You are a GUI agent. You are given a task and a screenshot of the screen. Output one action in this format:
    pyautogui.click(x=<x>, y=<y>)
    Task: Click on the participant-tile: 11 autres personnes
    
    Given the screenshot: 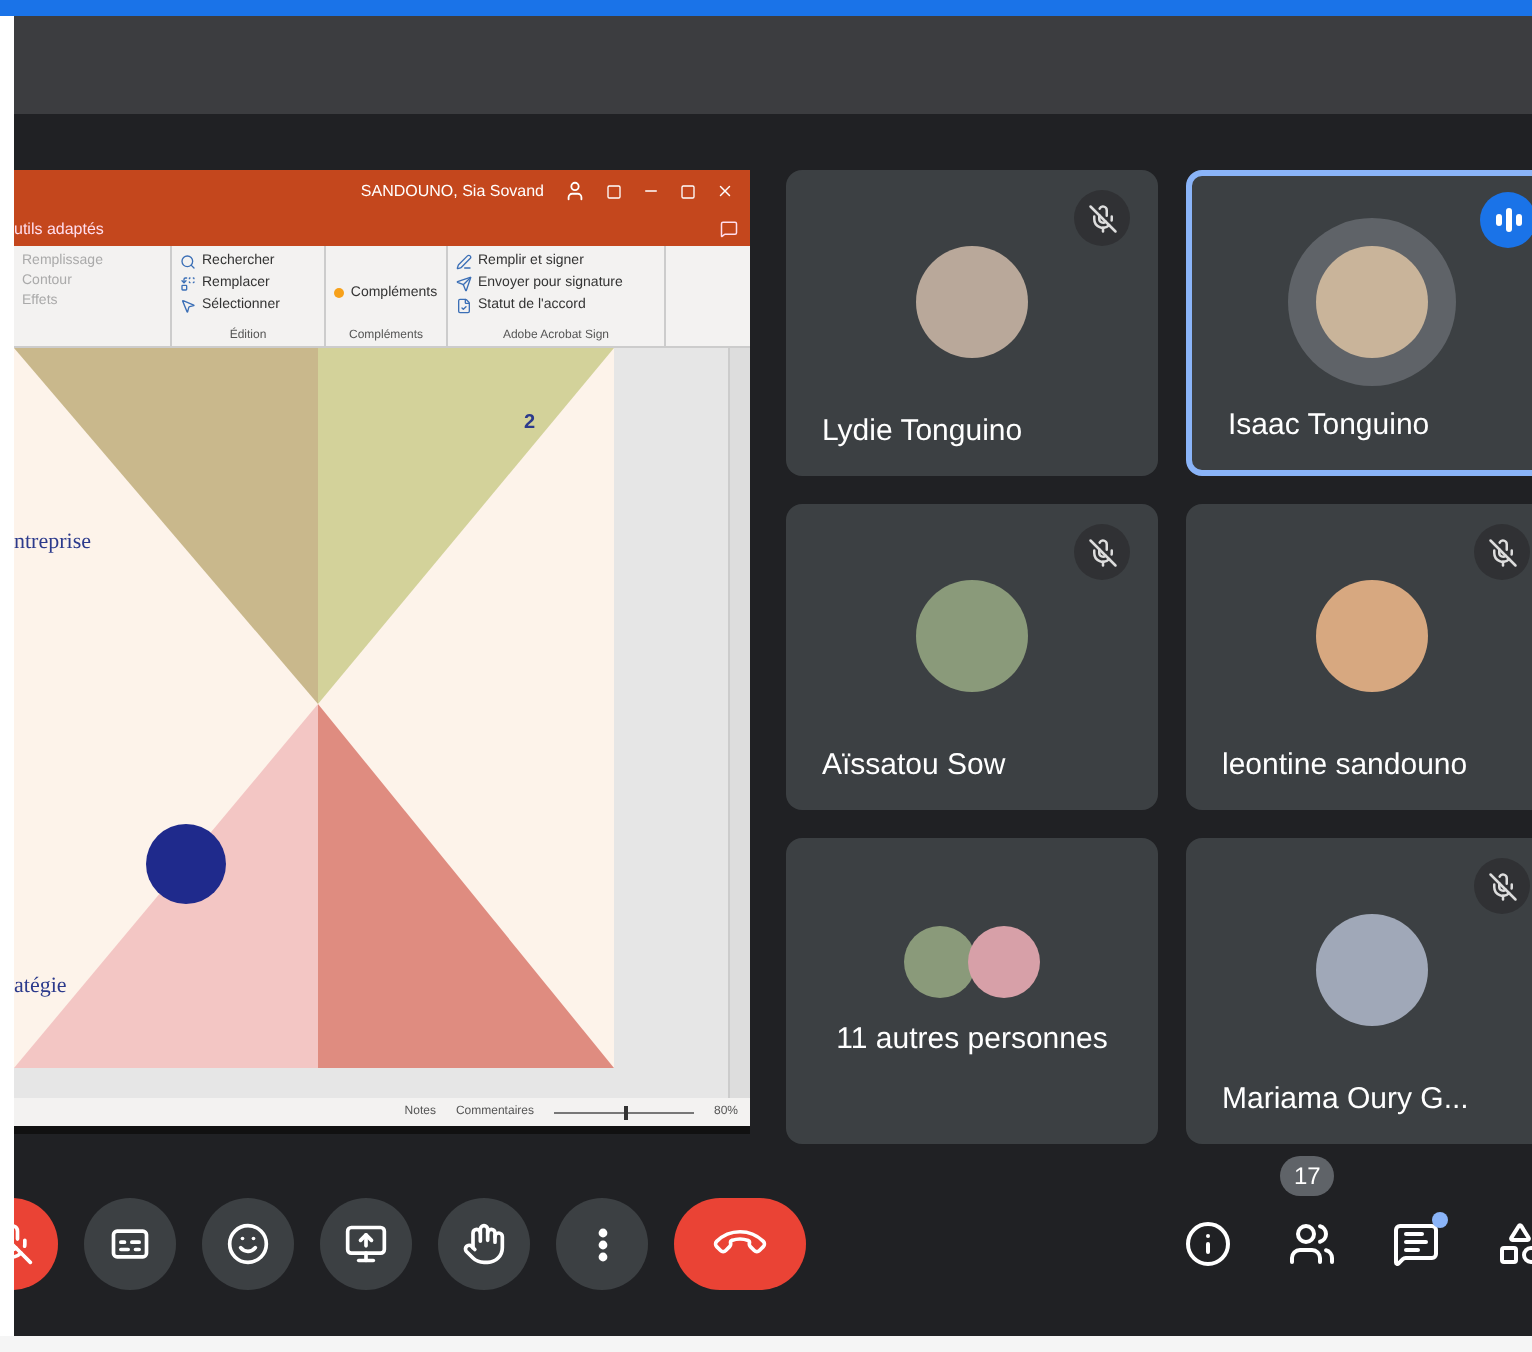 What is the action you would take?
    pyautogui.click(x=972, y=991)
    